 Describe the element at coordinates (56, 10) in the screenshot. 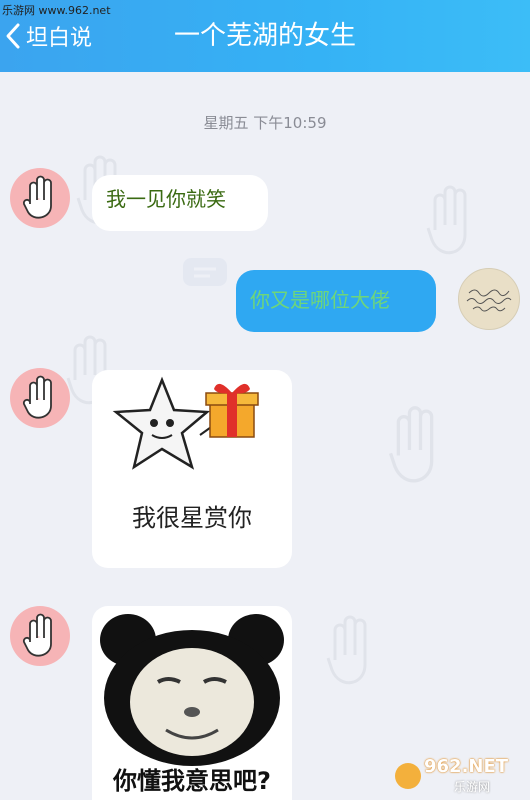

I see `site-watermark: 乐游网 www.962.net` at that location.